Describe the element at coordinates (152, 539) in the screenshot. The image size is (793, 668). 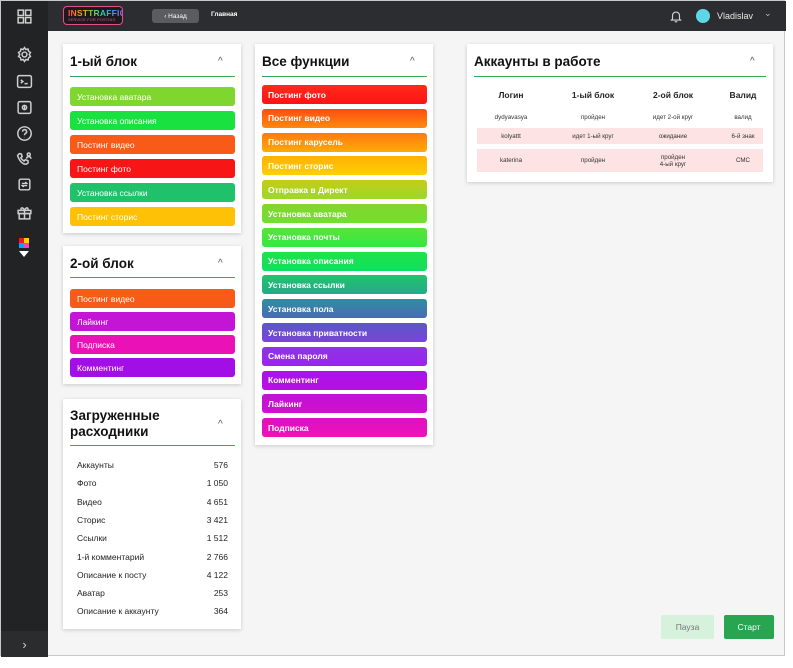
I see `resource-row: Ссылки 1 512` at that location.